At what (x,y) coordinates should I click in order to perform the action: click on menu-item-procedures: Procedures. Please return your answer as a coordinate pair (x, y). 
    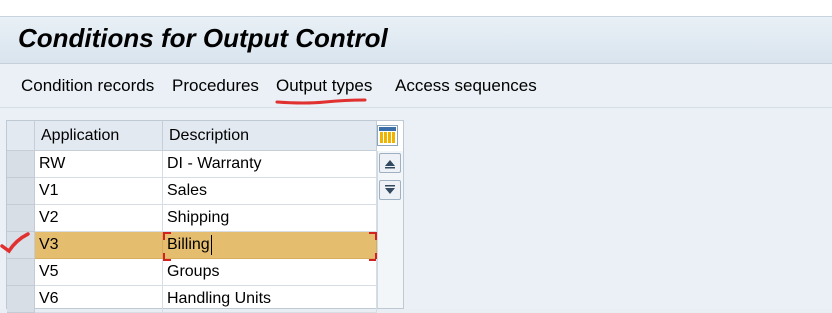
    Looking at the image, I should click on (215, 86).